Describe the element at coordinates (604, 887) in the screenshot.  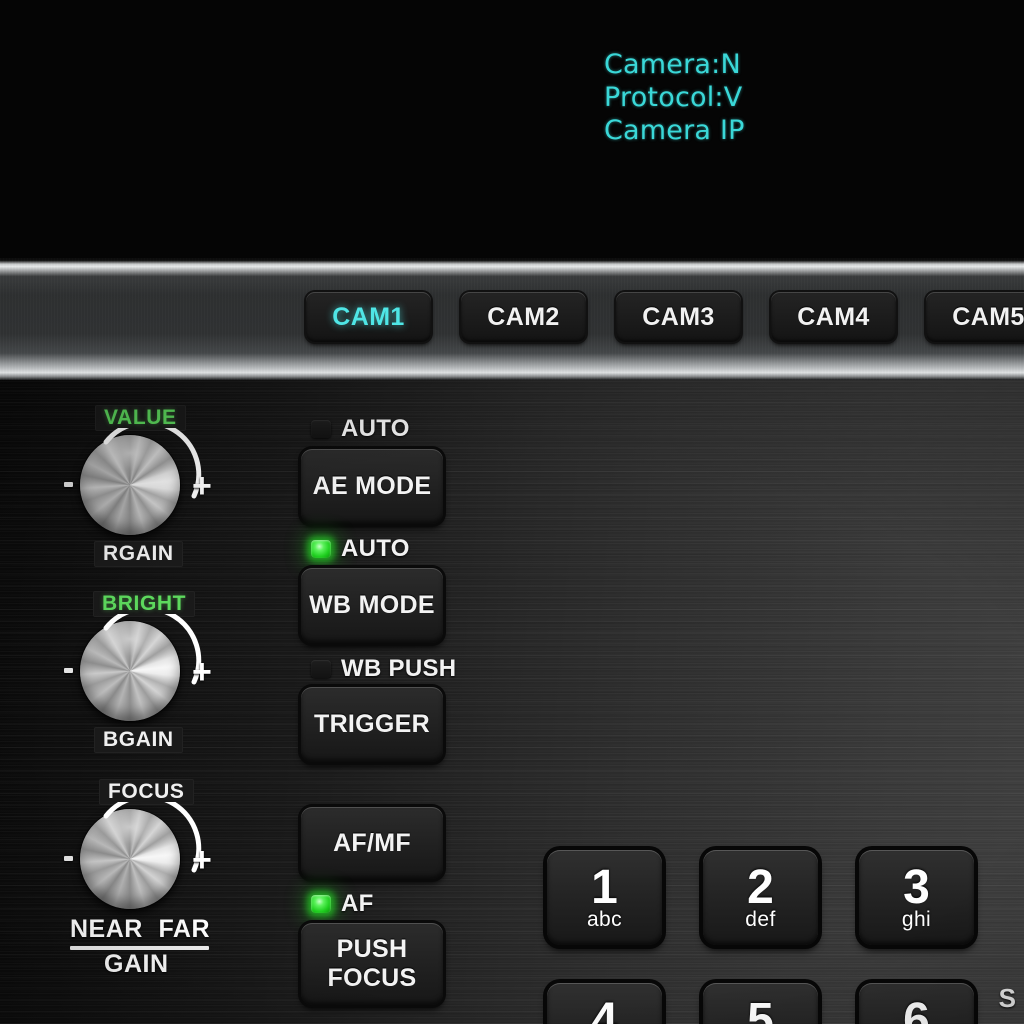
I see `key-1-digit: 1` at that location.